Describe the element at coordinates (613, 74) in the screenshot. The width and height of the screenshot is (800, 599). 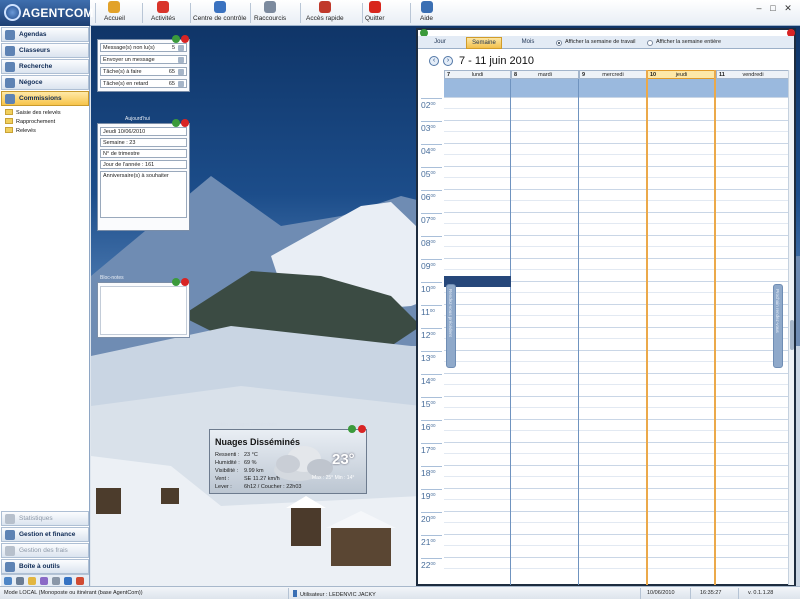
I see `day-header: mercredi 9` at that location.